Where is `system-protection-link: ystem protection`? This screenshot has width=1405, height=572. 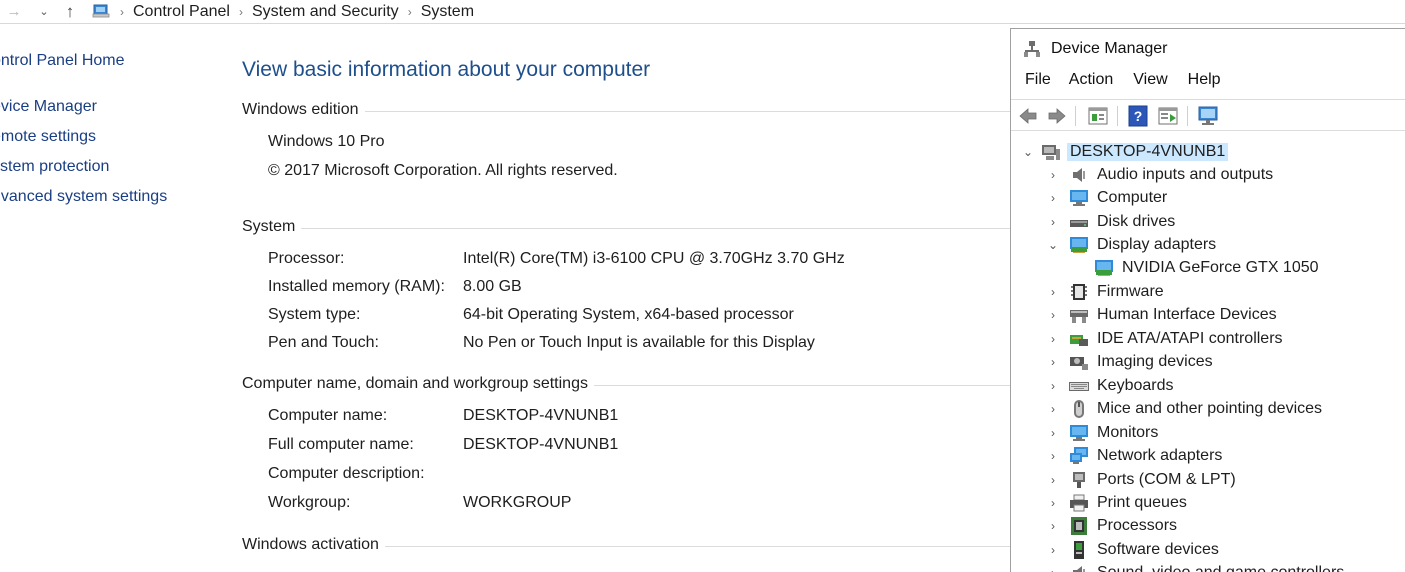
system-protection-link: ystem protection is located at coordinates (54, 167).